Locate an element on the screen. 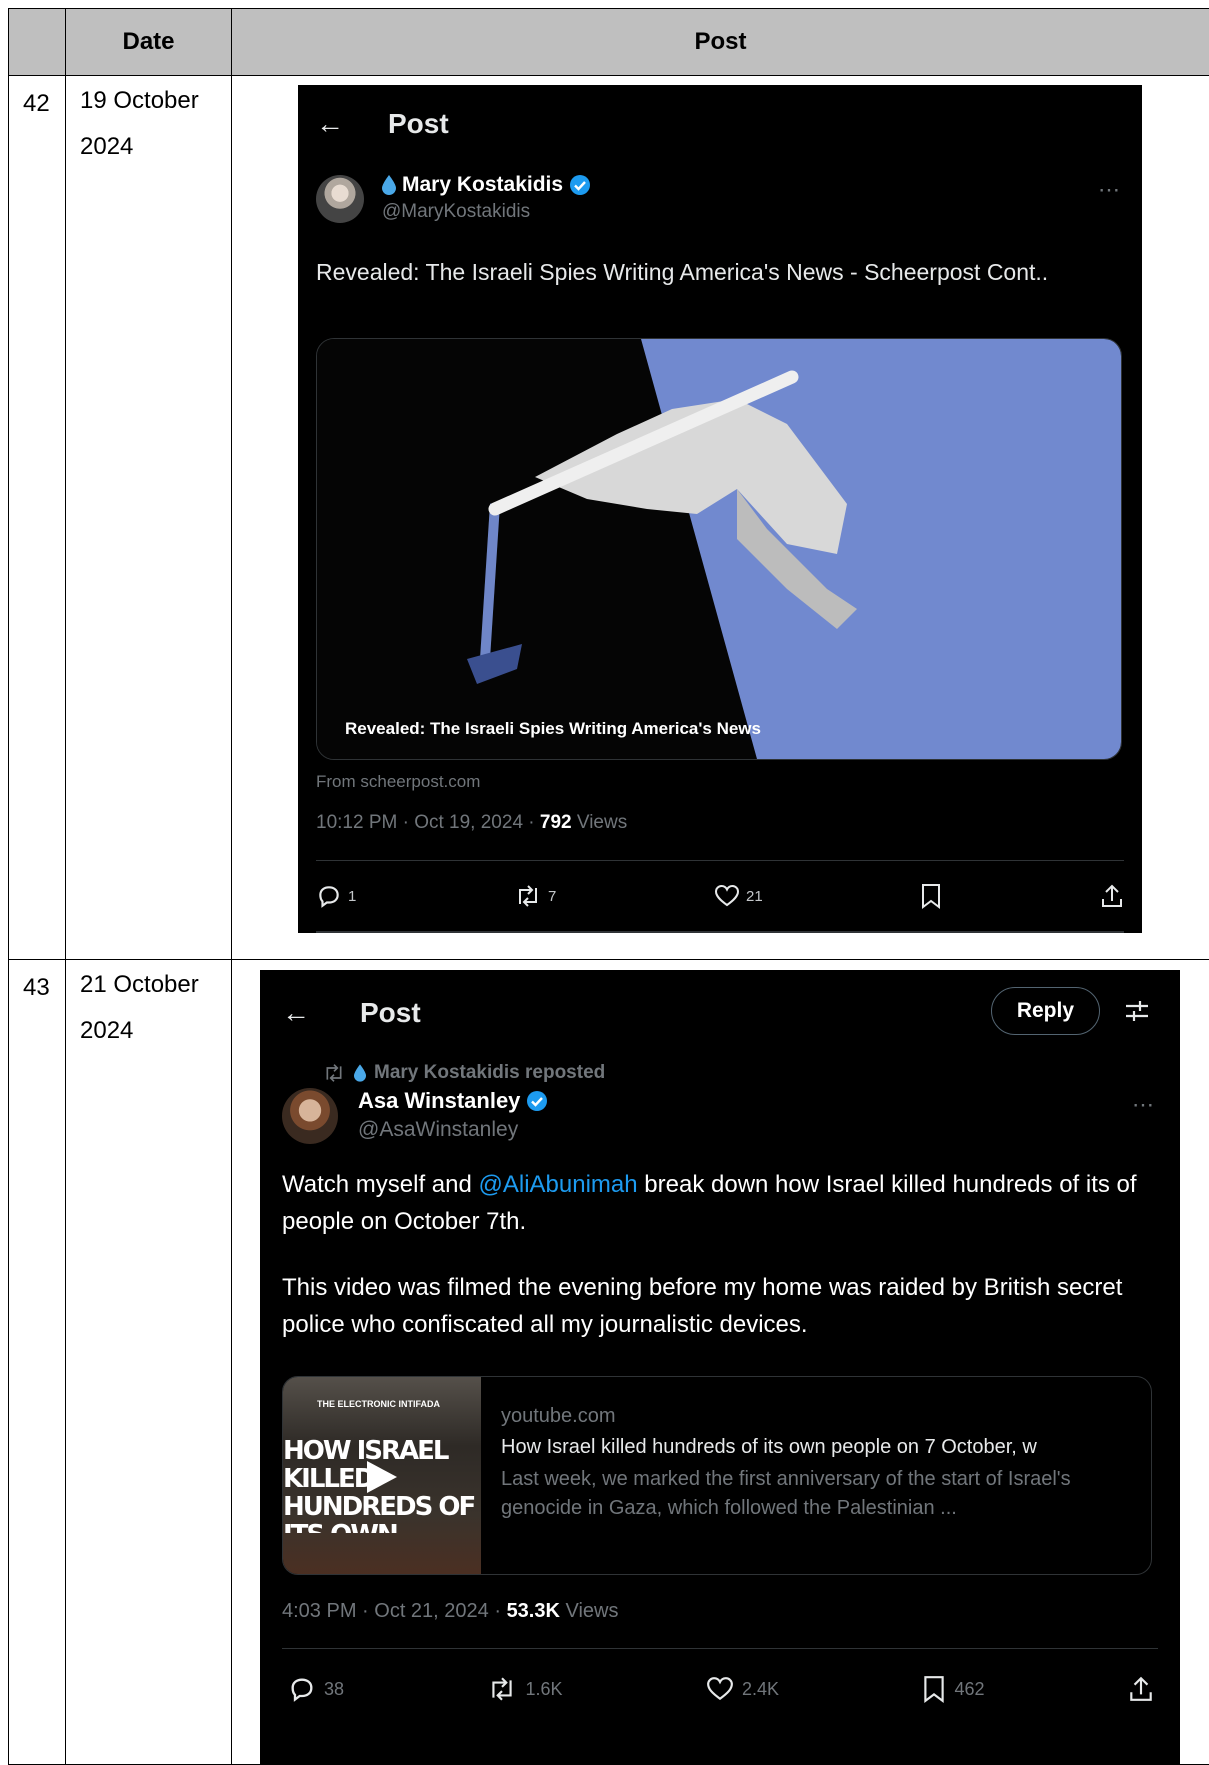 The width and height of the screenshot is (1209, 1765). action-bar: 1 7 21 is located at coordinates (720, 896).